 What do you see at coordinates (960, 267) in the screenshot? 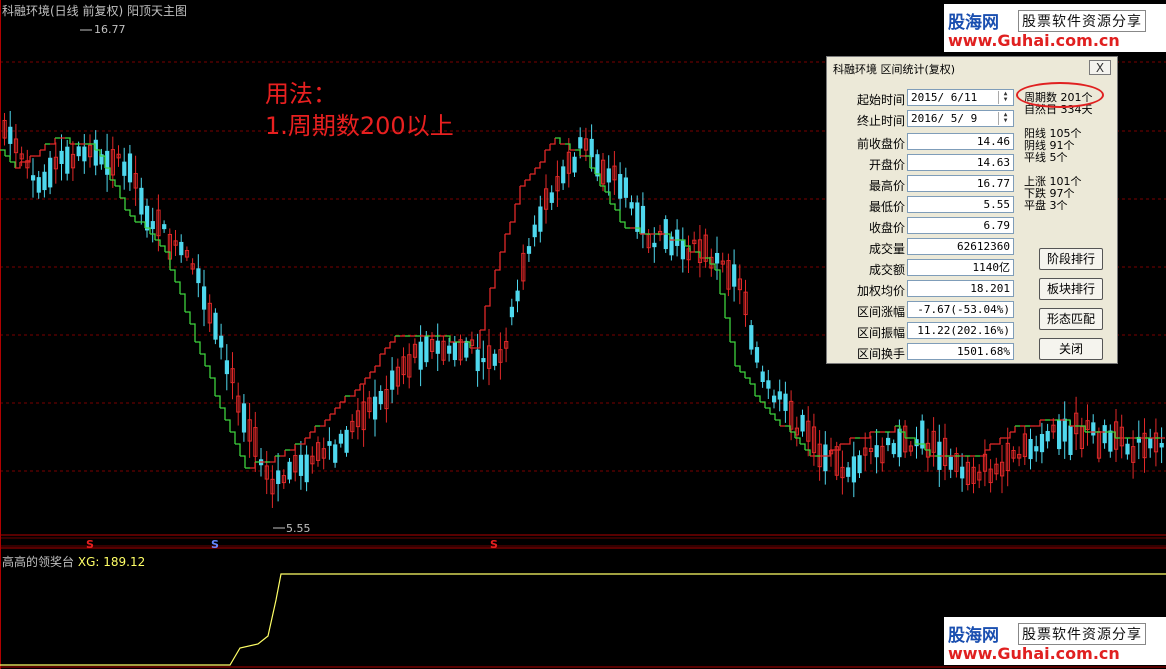
I see `turnover-amount-field: 1140亿` at bounding box center [960, 267].